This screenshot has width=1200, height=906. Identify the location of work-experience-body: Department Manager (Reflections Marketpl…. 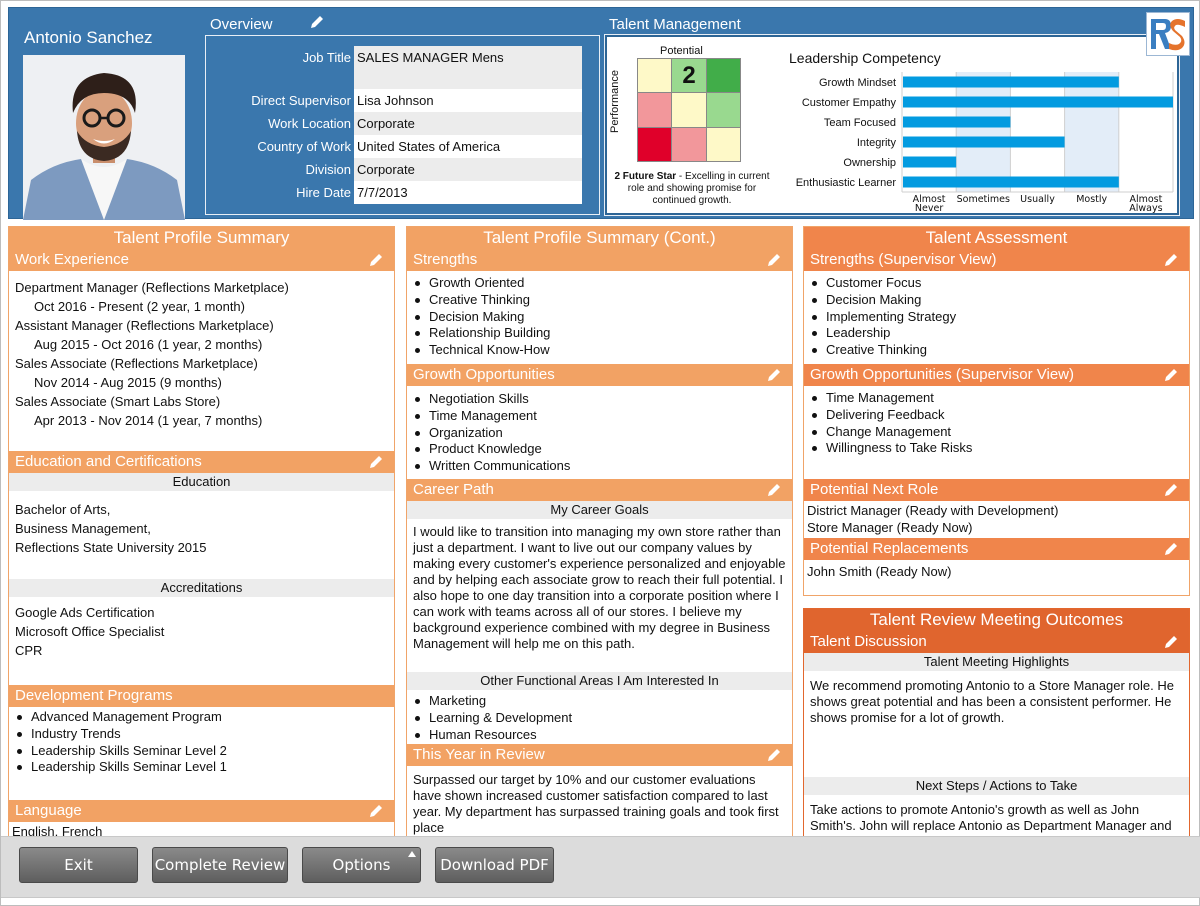
(201, 361).